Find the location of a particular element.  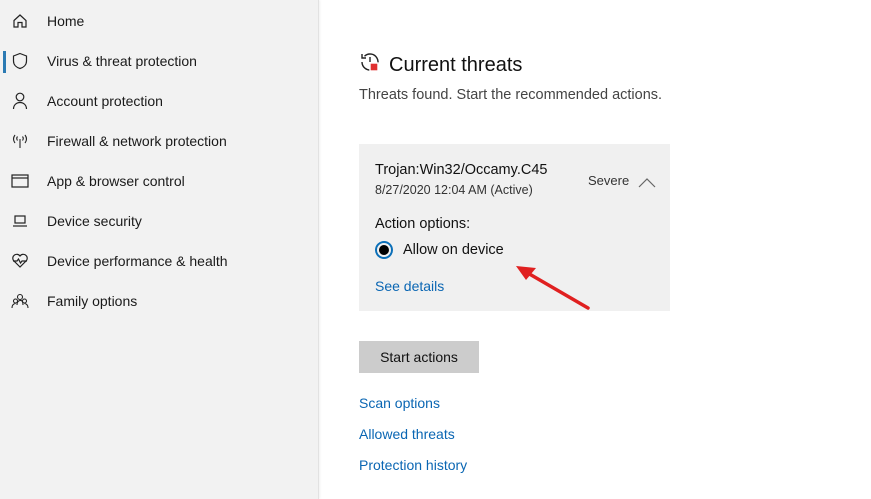

sidebar-item-label: Account protection is located at coordinates (105, 101).